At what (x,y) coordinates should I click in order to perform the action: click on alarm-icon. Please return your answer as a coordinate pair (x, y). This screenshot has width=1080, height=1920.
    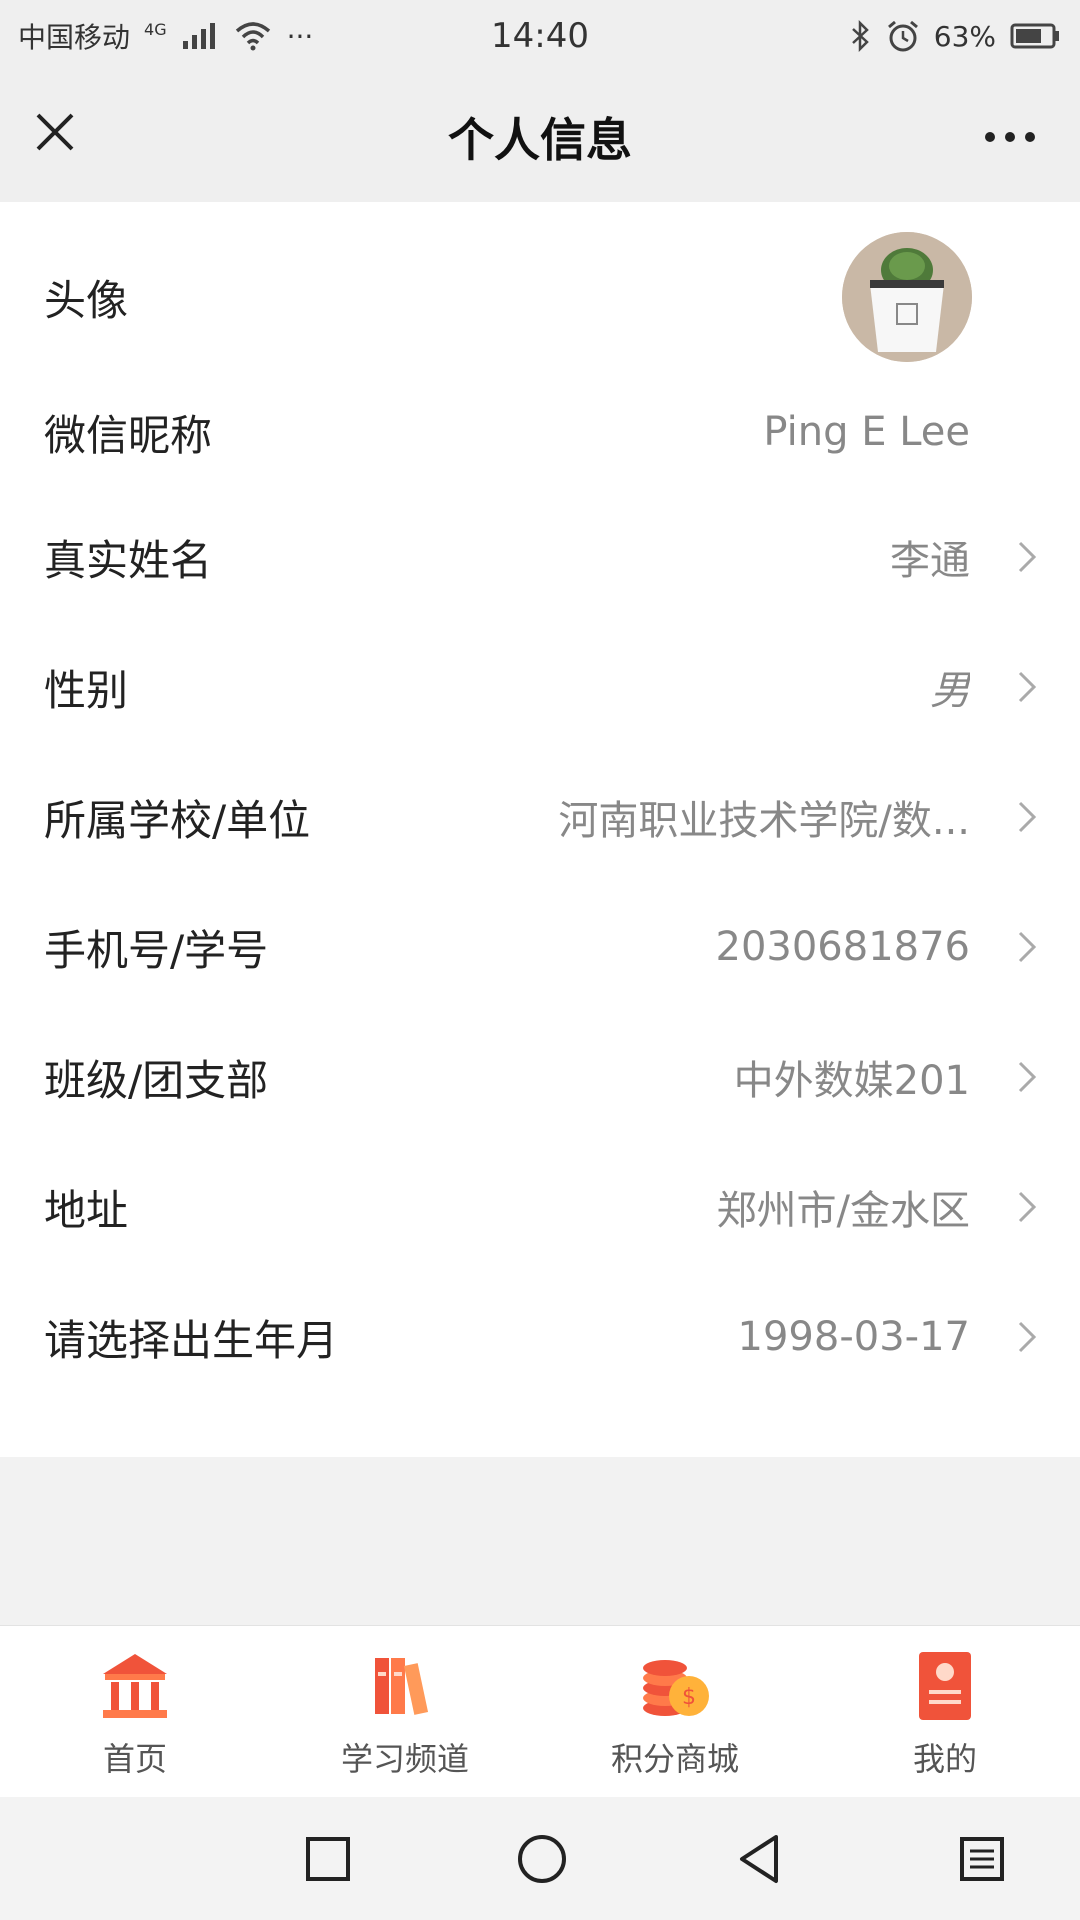
    Looking at the image, I should click on (902, 36).